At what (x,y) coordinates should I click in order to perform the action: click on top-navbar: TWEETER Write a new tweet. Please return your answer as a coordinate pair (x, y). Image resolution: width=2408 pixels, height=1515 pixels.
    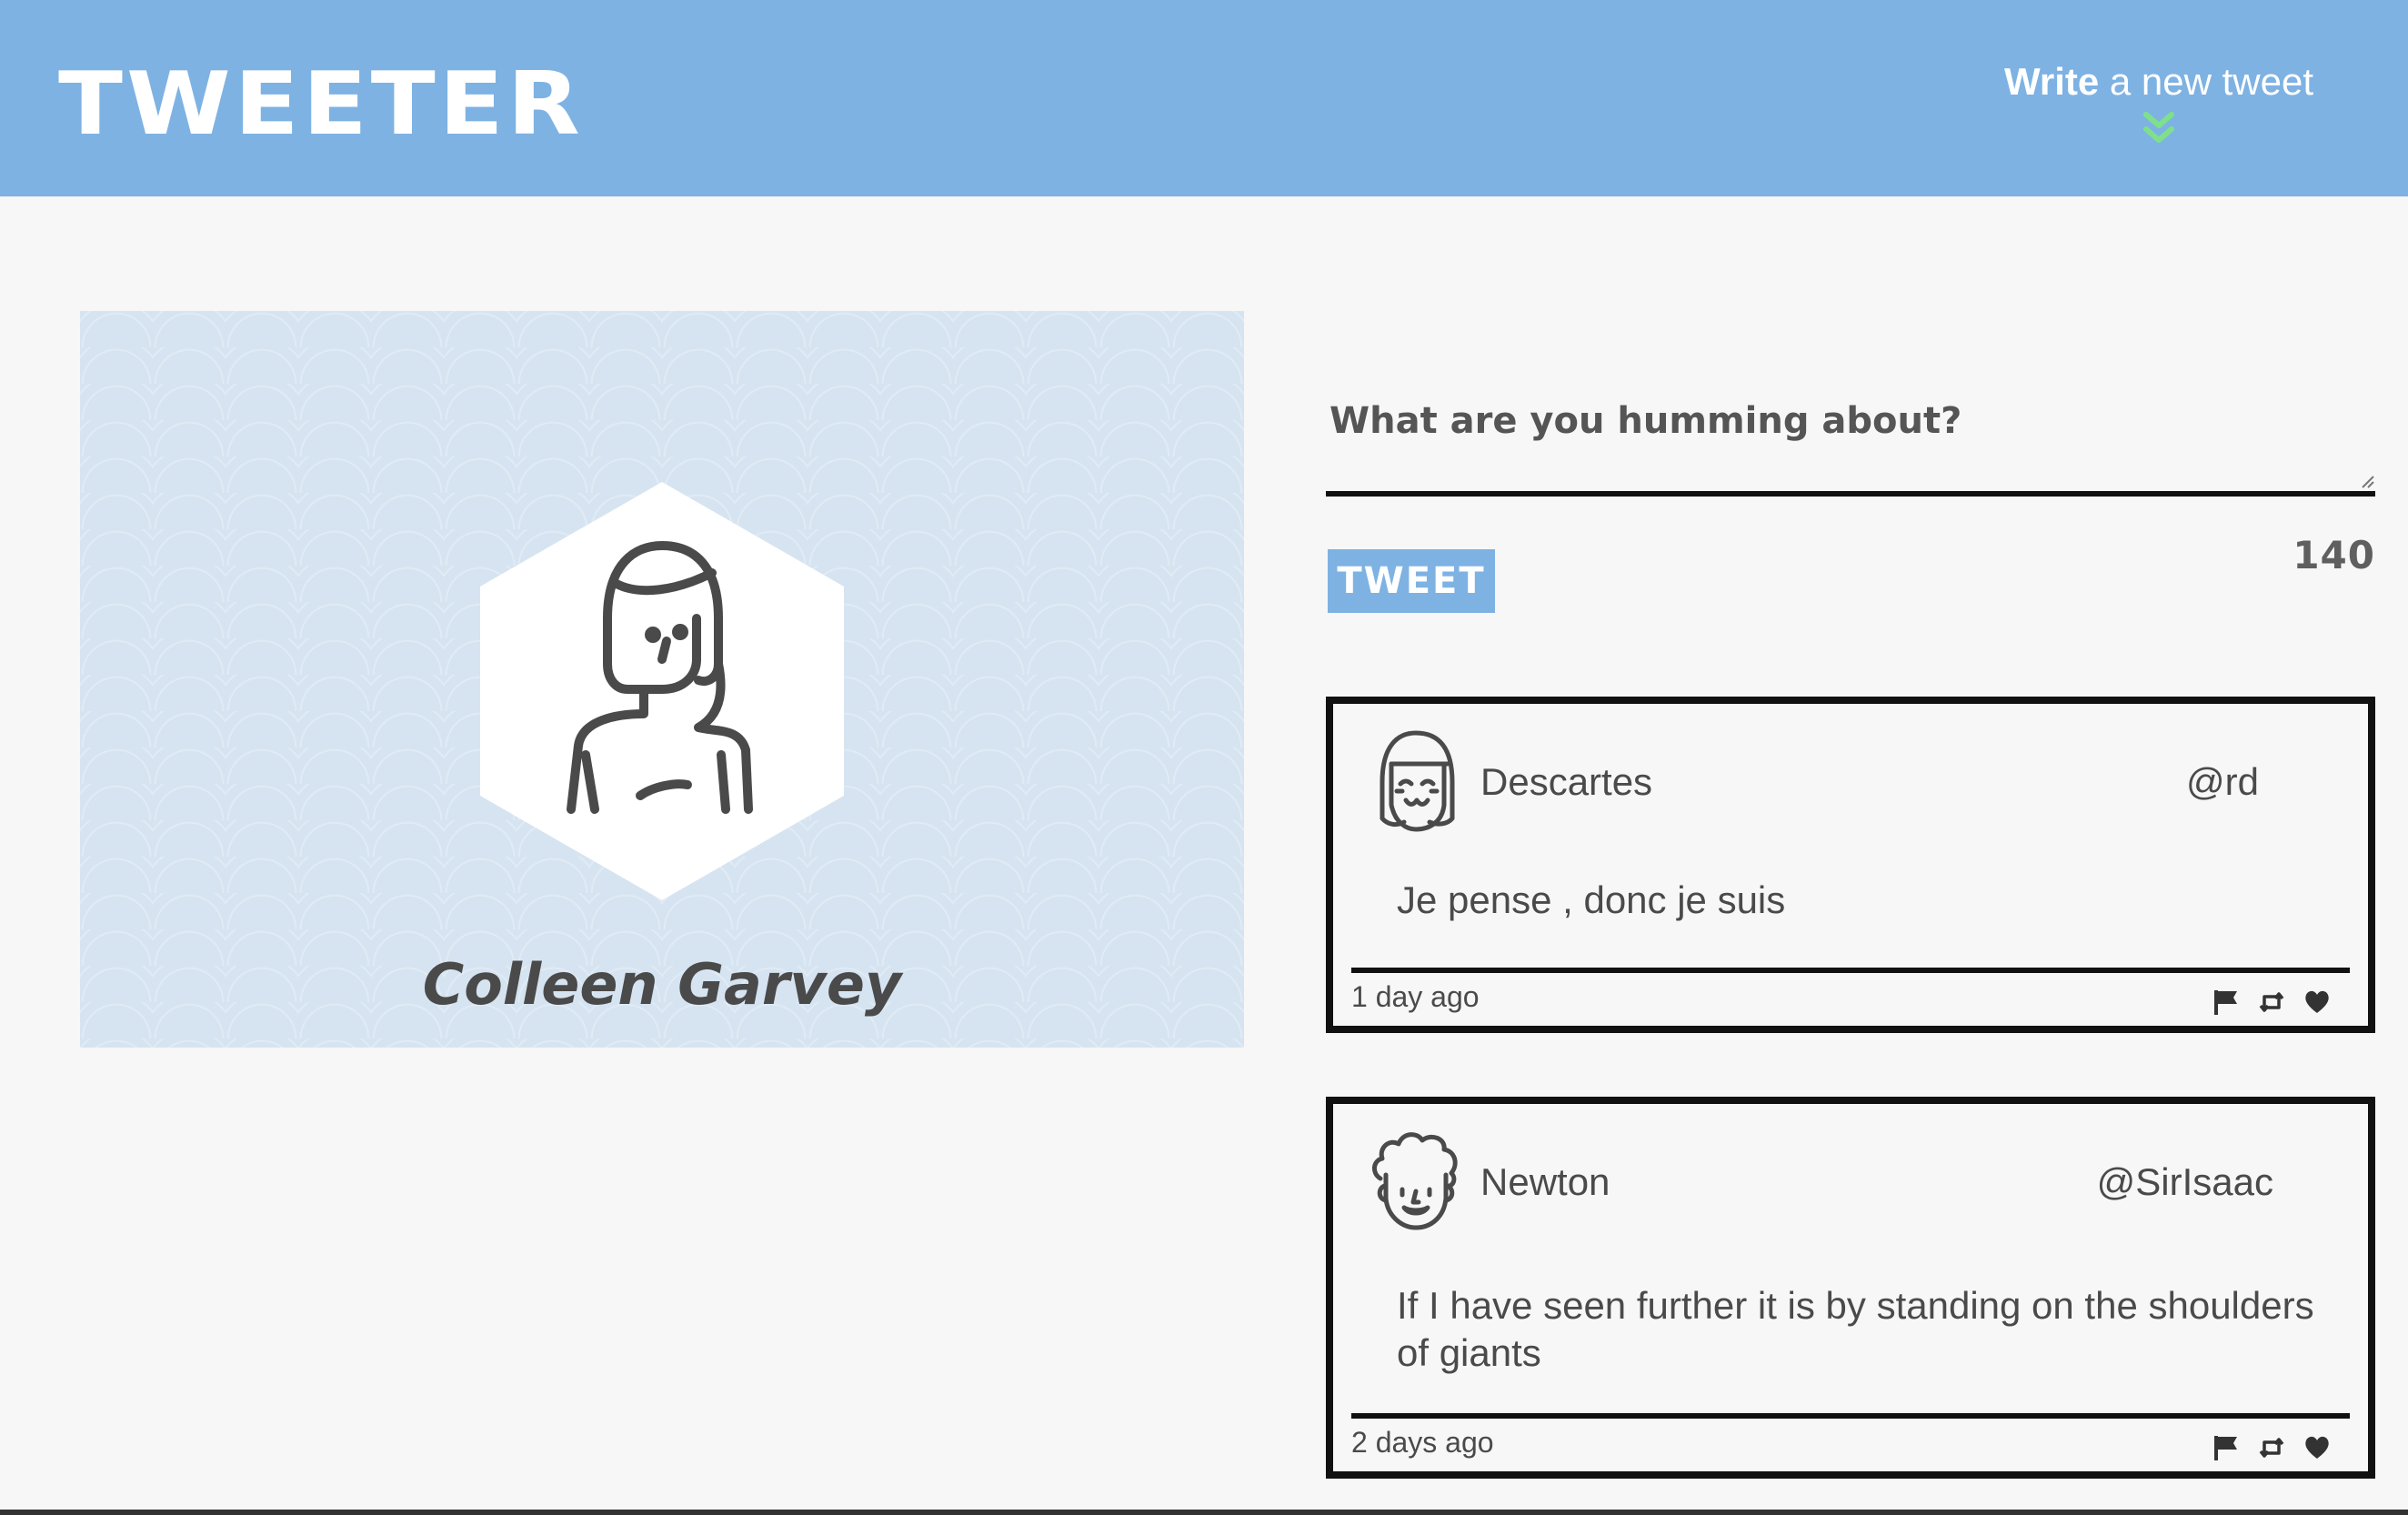
    Looking at the image, I should click on (1204, 98).